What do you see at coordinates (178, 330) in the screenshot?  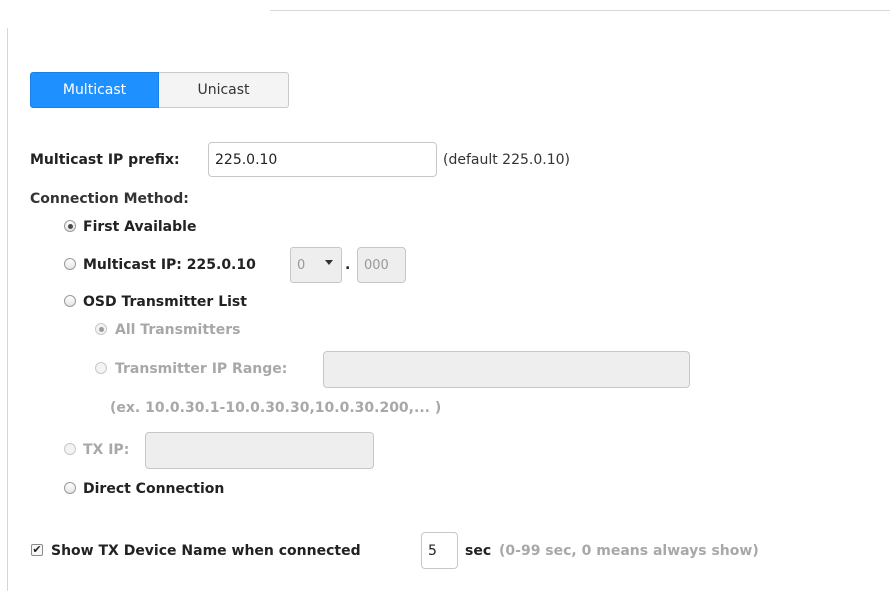 I see `all-transmitters-label: All Transmitters` at bounding box center [178, 330].